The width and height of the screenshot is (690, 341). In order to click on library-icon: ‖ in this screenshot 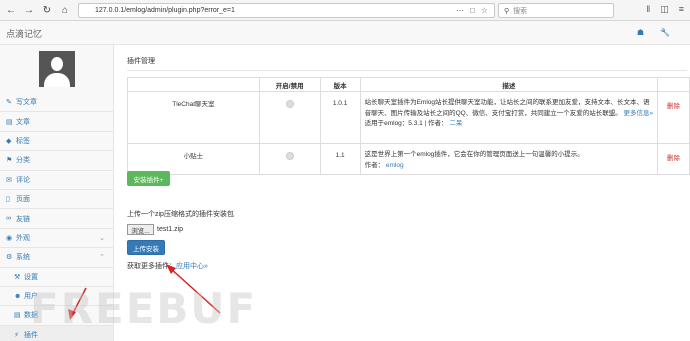, I will do `click(649, 9)`.